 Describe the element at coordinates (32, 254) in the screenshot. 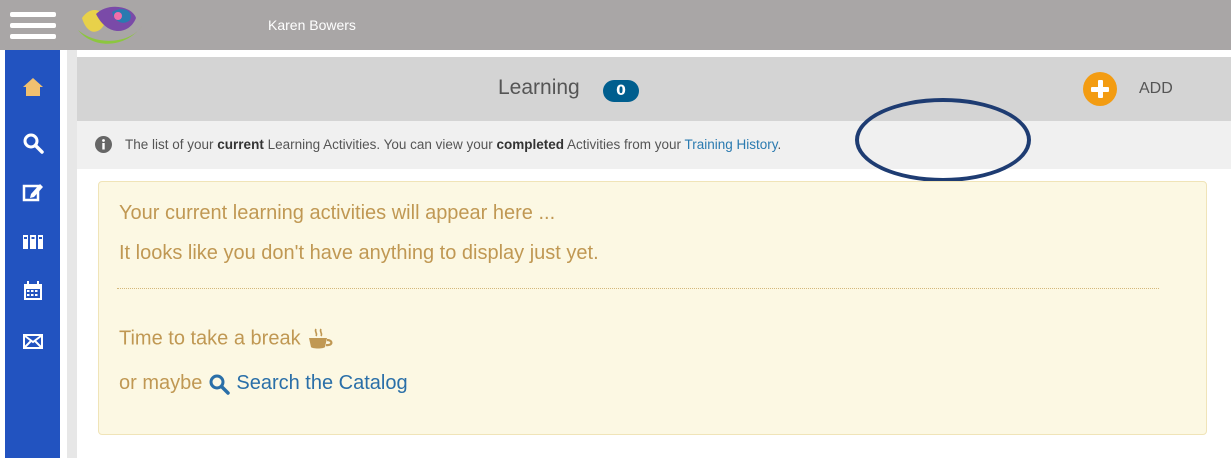

I see `left-nav` at that location.